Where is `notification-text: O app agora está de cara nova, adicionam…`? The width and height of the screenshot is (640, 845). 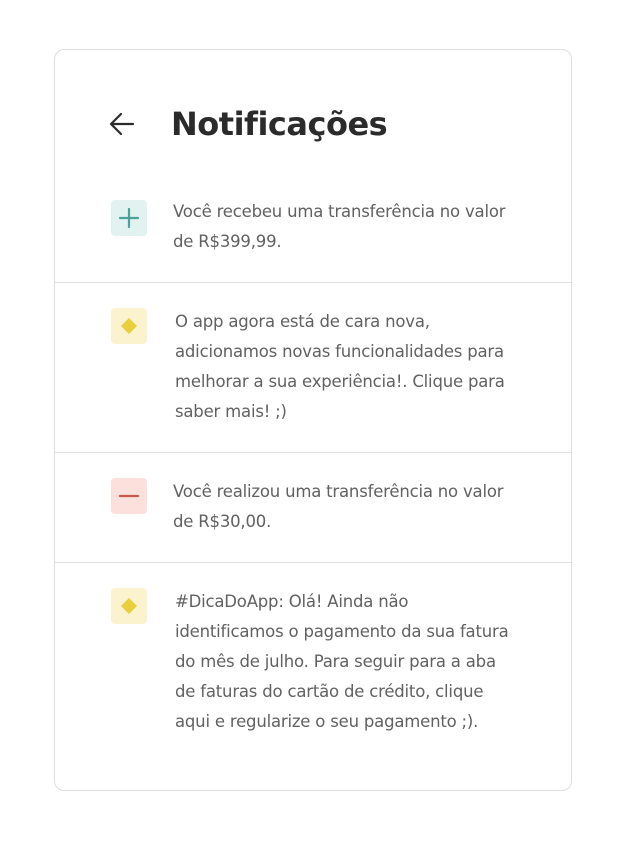
notification-text: O app agora está de cara nova, adicionam… is located at coordinates (340, 366).